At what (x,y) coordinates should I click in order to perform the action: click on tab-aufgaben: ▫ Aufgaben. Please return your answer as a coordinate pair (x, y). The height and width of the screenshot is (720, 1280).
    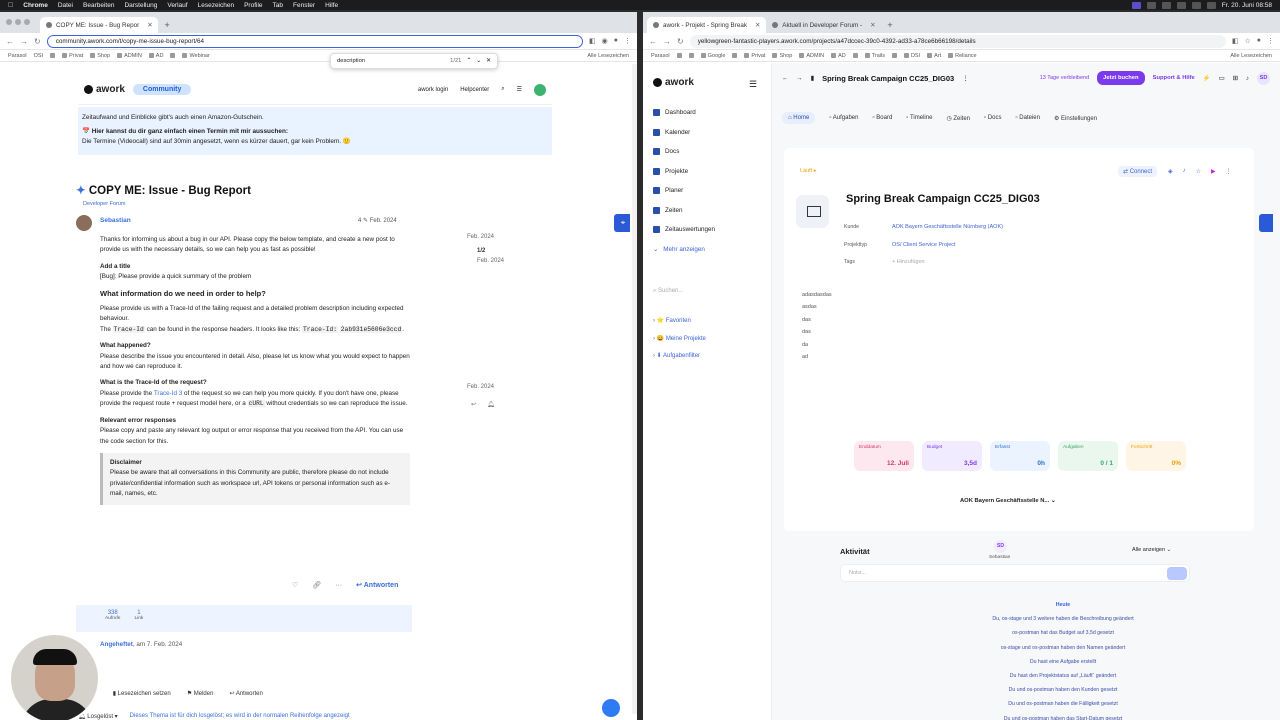
    Looking at the image, I should click on (843, 119).